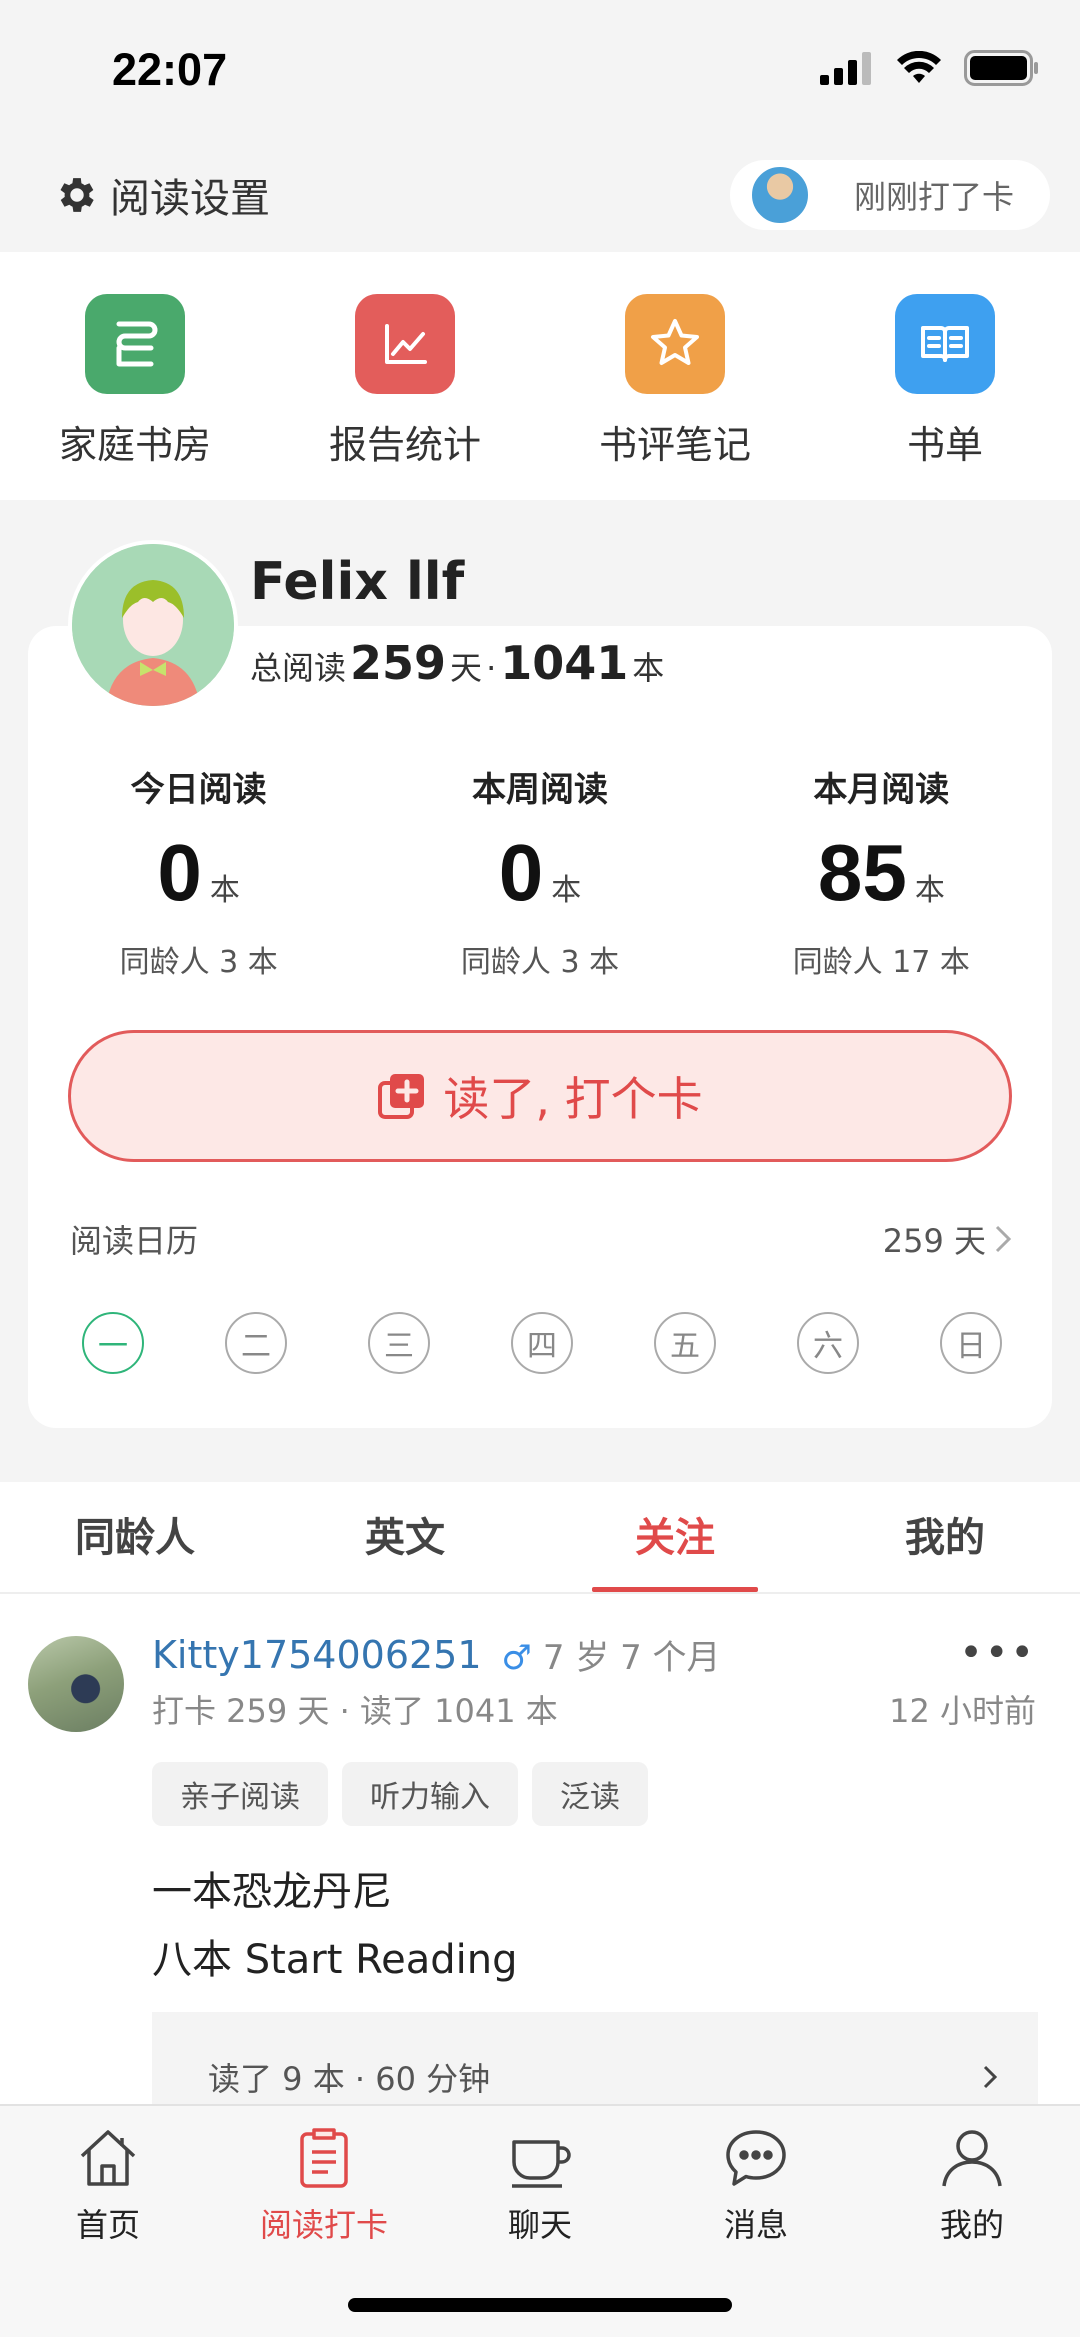  What do you see at coordinates (631, 1658) in the screenshot?
I see `post-age-text: 7 岁 7 个月` at bounding box center [631, 1658].